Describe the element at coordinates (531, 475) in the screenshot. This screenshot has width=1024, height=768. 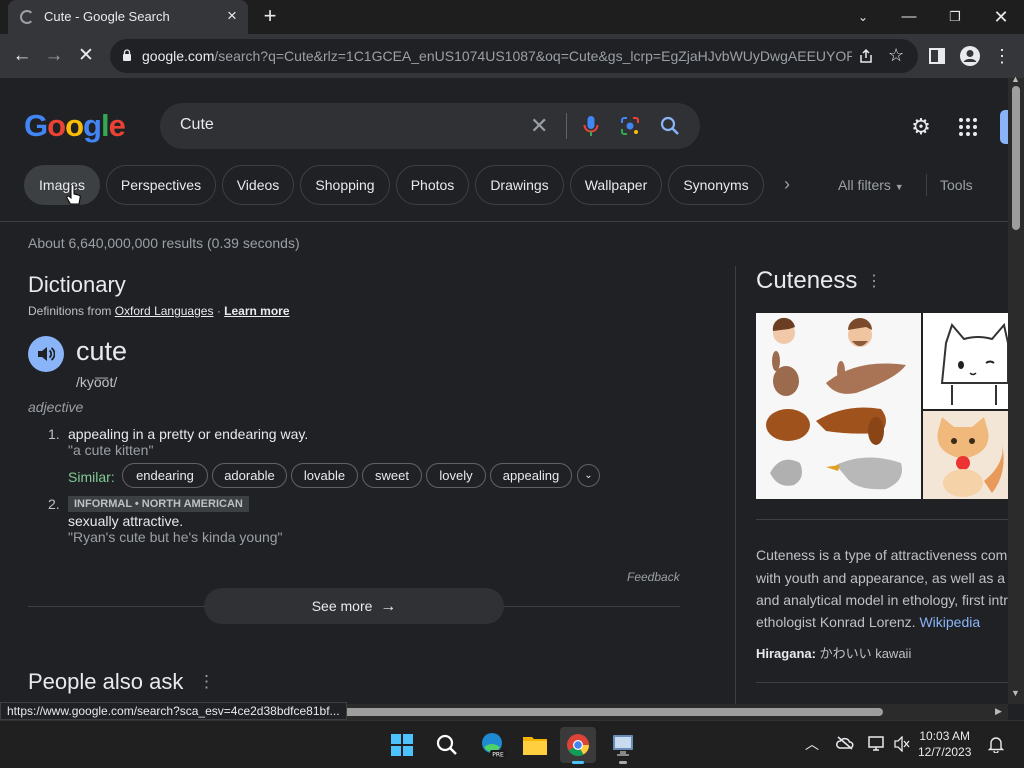
I see `synonym-chip: appealing` at that location.